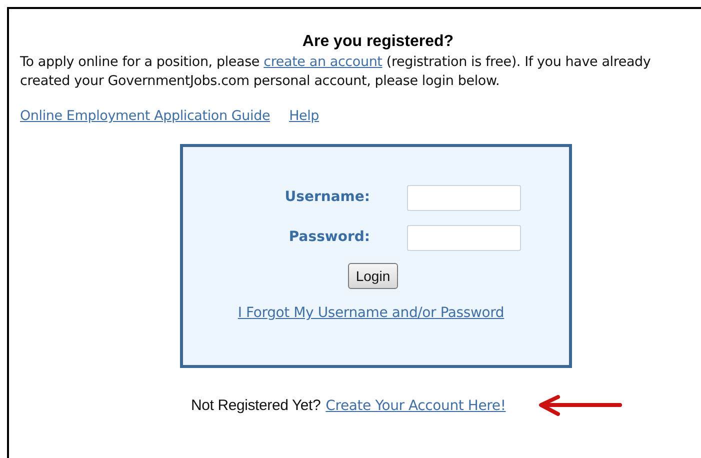 Image resolution: width=701 pixels, height=458 pixels. I want to click on help-link: Online Employment Application Guide, so click(145, 116).